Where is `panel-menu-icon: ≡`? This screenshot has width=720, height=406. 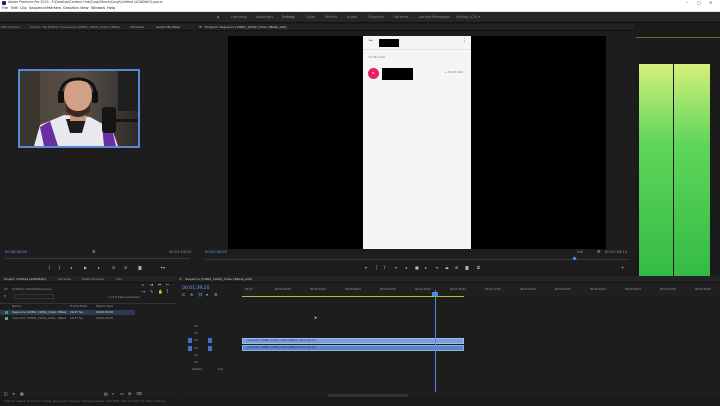 panel-menu-icon: ≡ is located at coordinates (200, 27).